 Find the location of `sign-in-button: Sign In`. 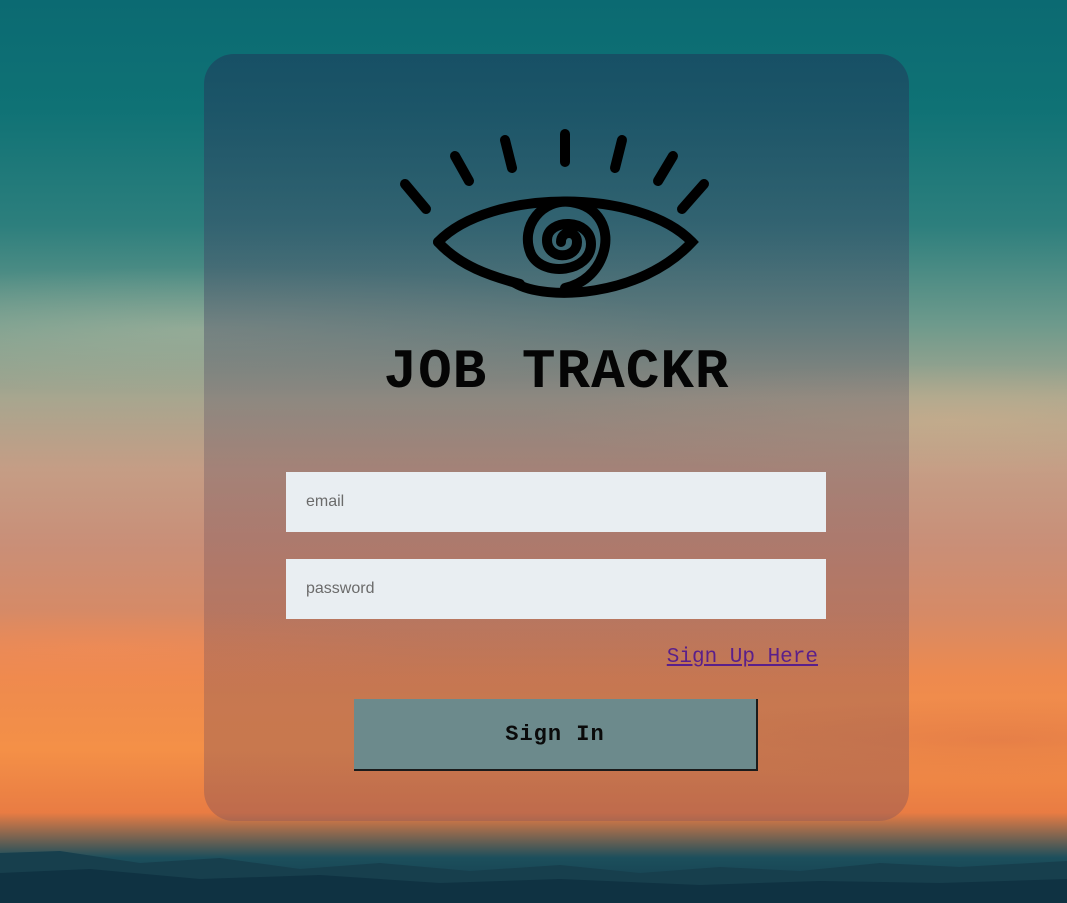

sign-in-button: Sign In is located at coordinates (556, 735).